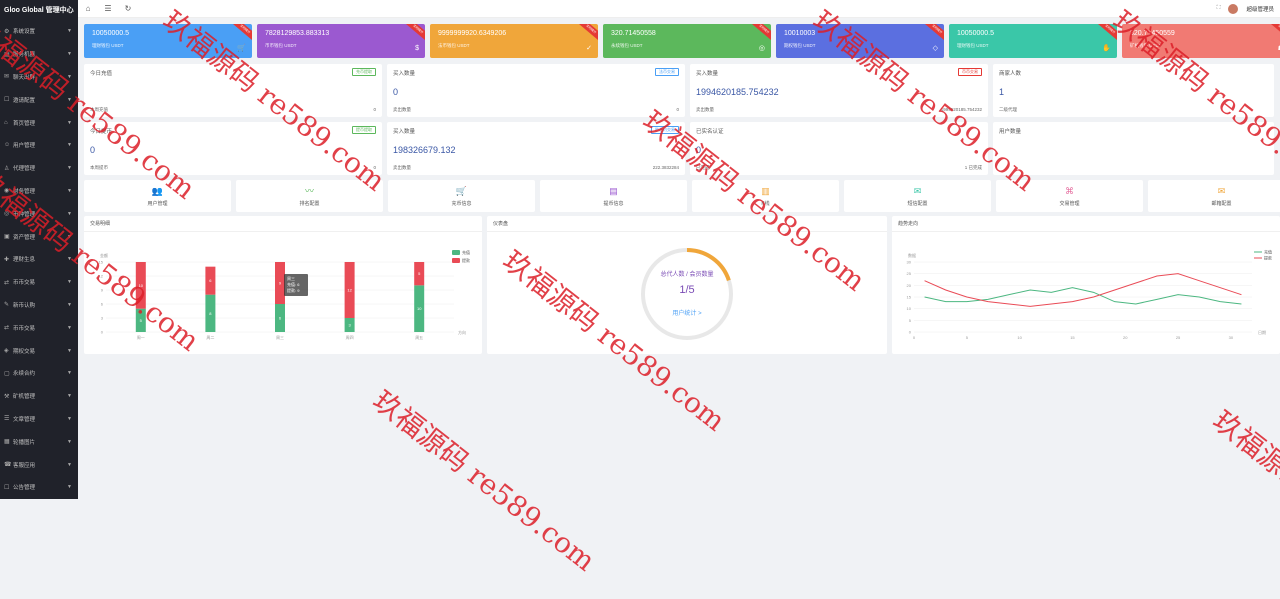 The height and width of the screenshot is (599, 1280). What do you see at coordinates (1260, 9) in the screenshot?
I see `user-name: 超级管理员` at bounding box center [1260, 9].